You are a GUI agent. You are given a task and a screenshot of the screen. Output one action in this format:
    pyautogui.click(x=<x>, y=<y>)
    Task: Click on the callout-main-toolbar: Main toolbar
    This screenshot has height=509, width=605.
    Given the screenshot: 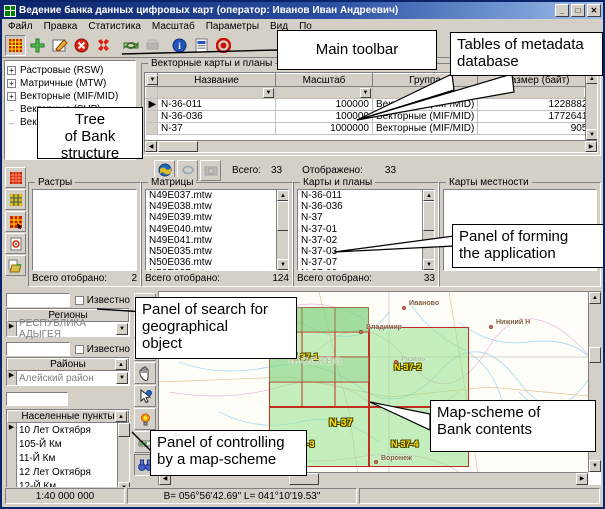 What is the action you would take?
    pyautogui.click(x=357, y=50)
    